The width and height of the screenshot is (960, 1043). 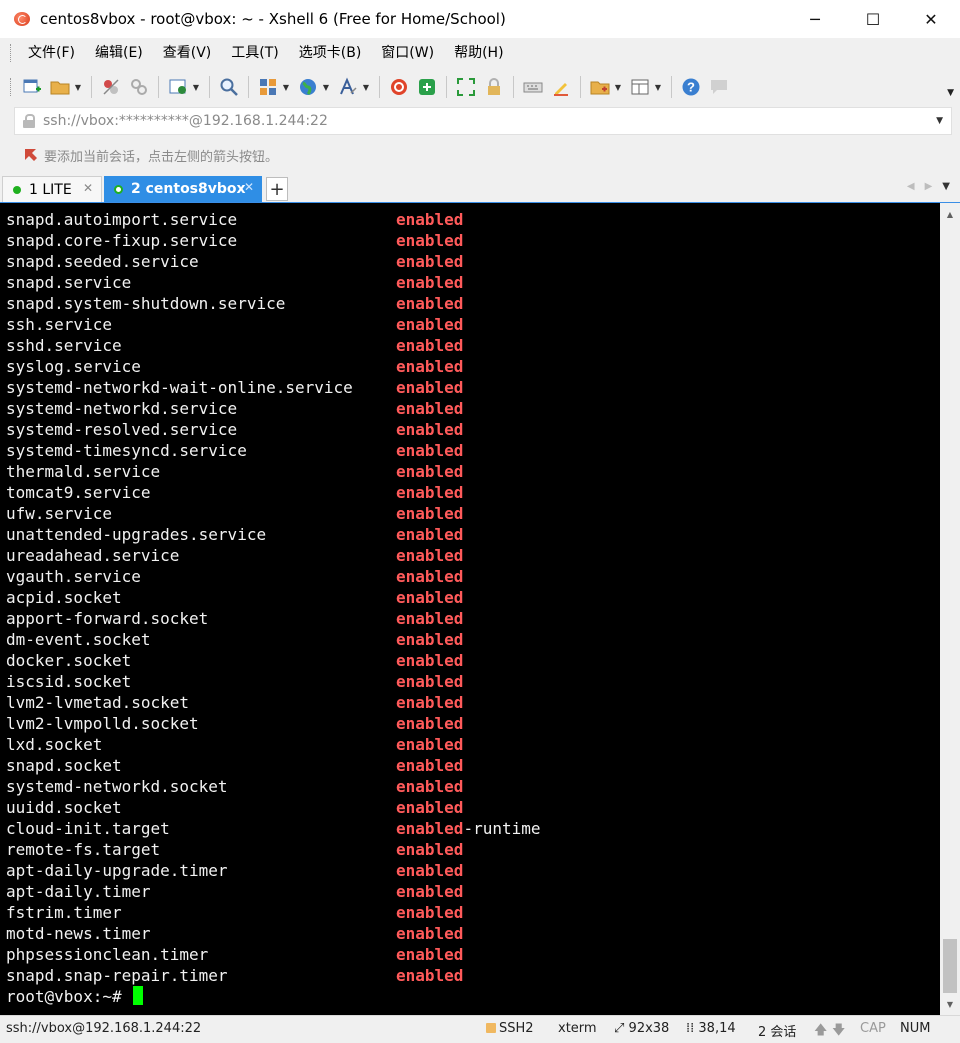 I want to click on unit-name: syslog.service, so click(x=73, y=366).